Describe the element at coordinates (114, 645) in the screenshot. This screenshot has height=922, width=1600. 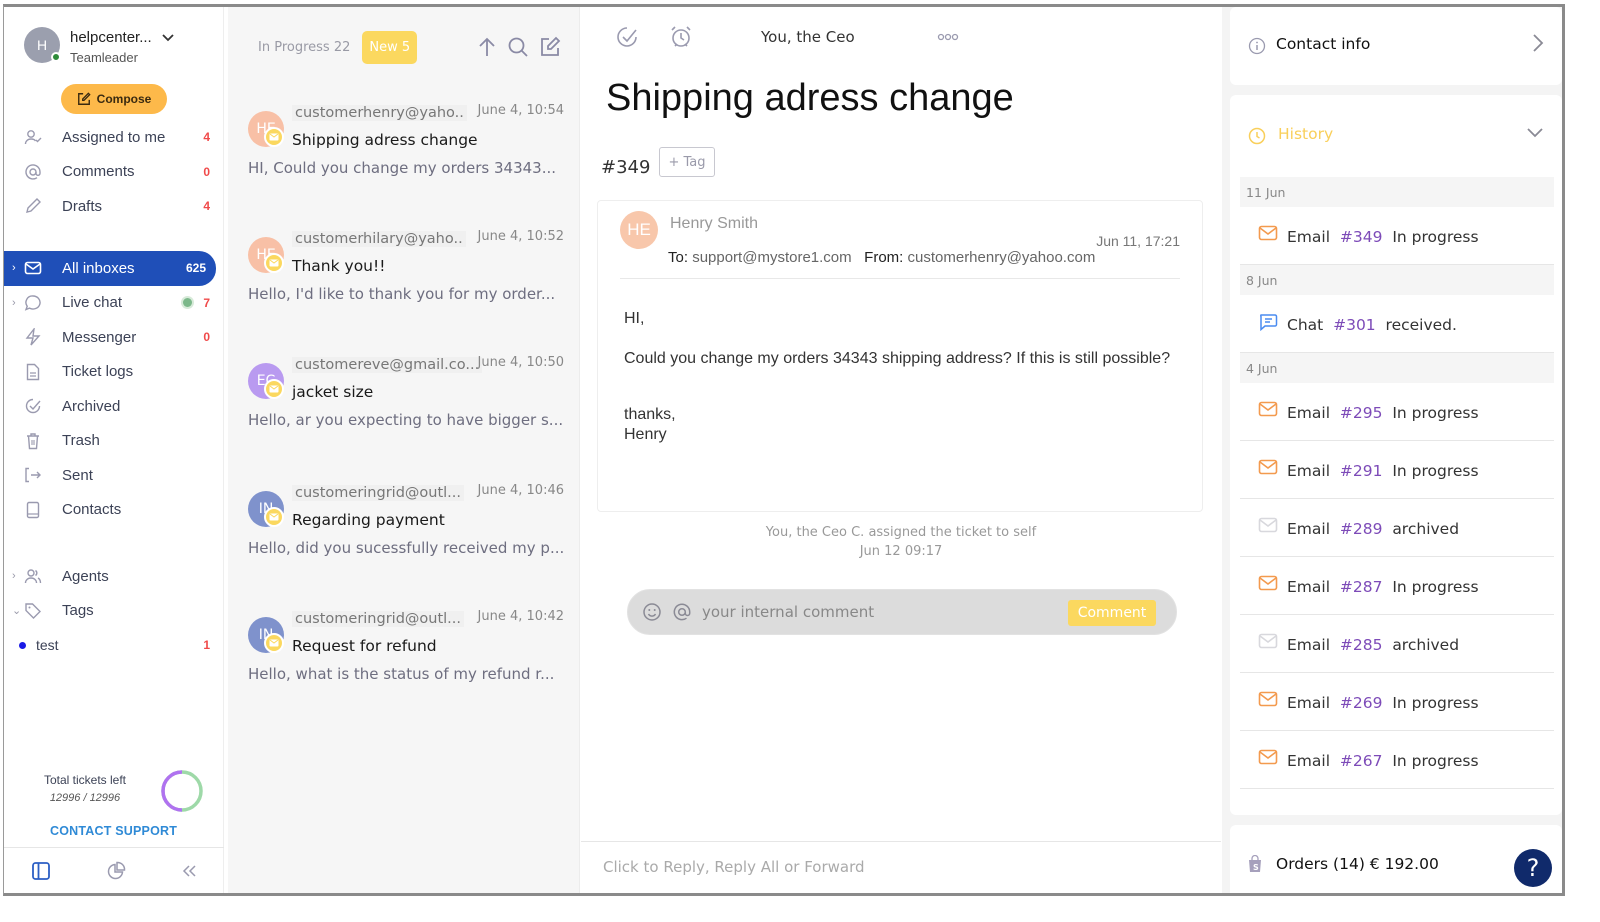
I see `tag-item-test: test 1` at that location.